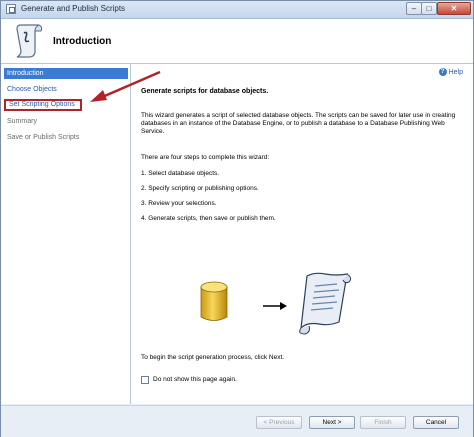  Describe the element at coordinates (82, 41) in the screenshot. I see `page-title: Introduction` at that location.